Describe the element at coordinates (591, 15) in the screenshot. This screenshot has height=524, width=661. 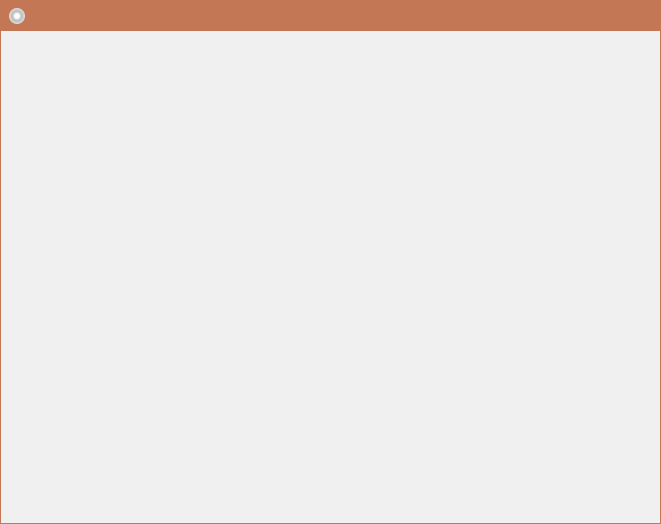
I see `minimize-button` at that location.